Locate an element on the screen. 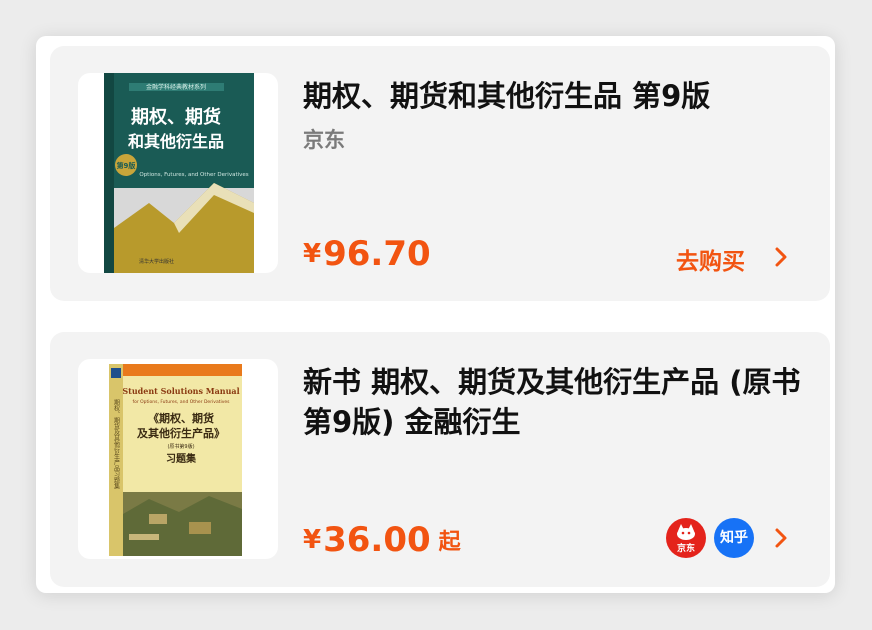 This screenshot has height=630, width=872. product-price: ¥36.00 起 is located at coordinates (382, 540).